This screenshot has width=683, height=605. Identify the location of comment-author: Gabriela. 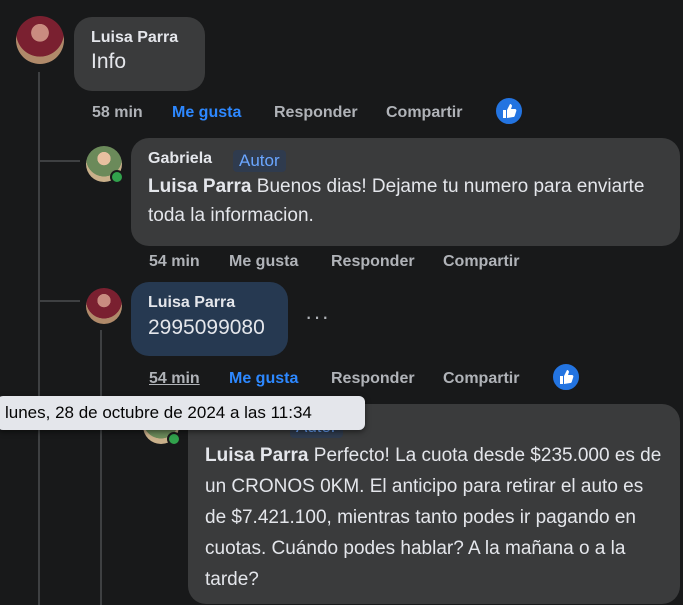
(180, 159).